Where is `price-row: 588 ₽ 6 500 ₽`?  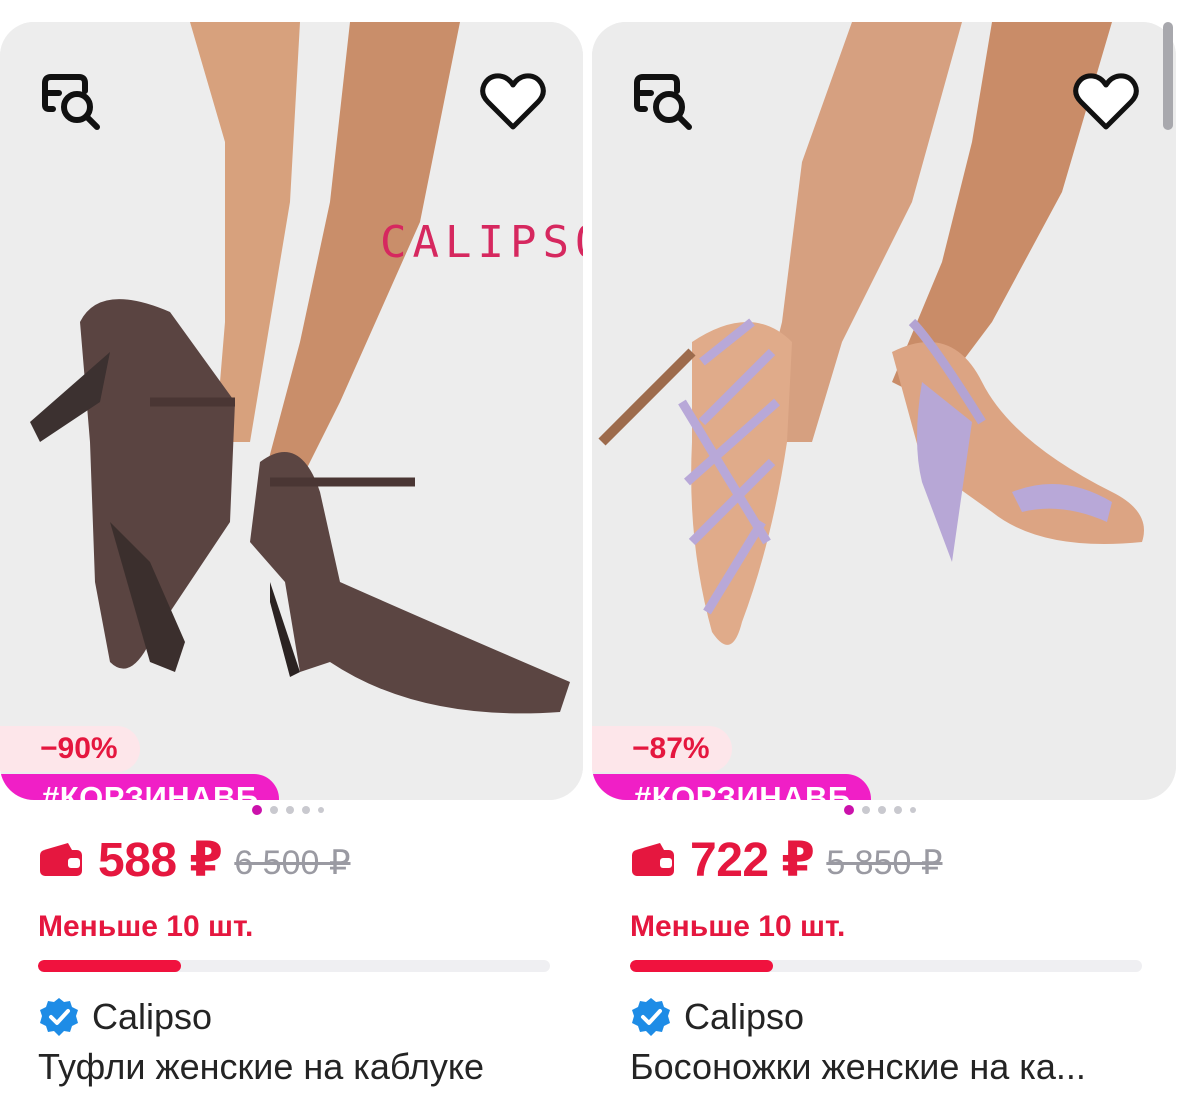 price-row: 588 ₽ 6 500 ₽ is located at coordinates (194, 860).